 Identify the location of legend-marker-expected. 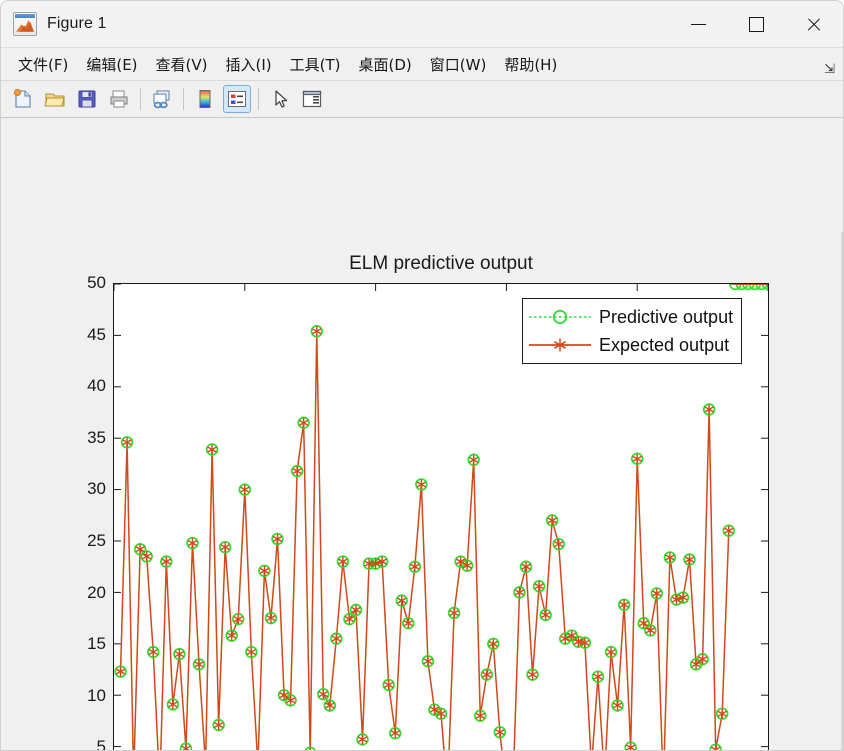
(560, 345).